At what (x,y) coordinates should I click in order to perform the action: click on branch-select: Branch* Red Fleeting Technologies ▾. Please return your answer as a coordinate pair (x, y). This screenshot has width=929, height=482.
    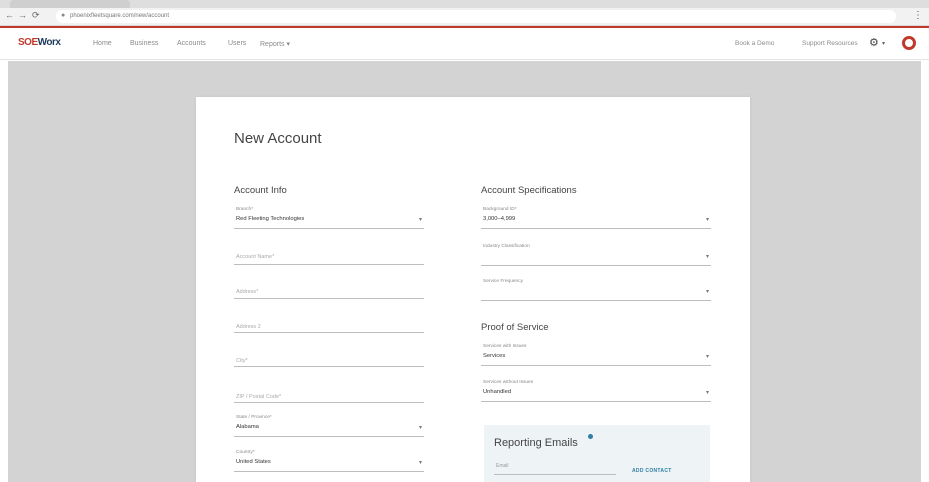
    Looking at the image, I should click on (329, 223).